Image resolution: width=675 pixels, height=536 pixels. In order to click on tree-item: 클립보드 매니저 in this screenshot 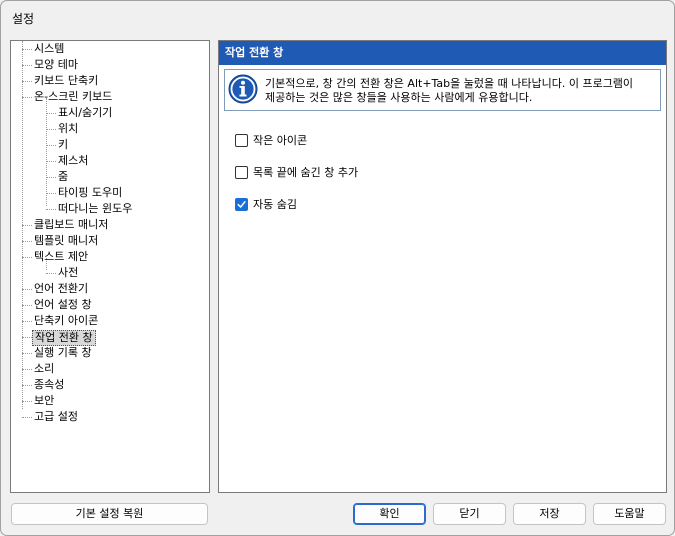, I will do `click(71, 225)`.